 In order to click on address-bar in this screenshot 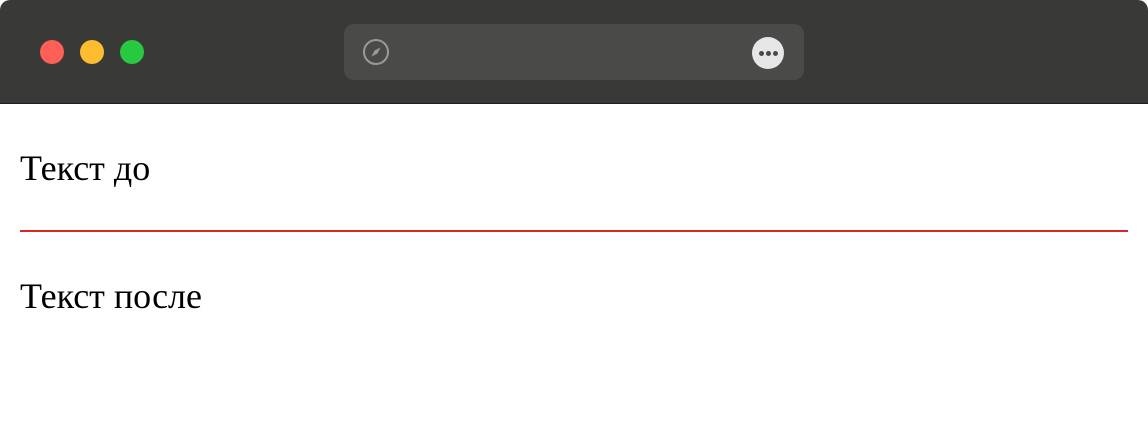, I will do `click(574, 52)`.